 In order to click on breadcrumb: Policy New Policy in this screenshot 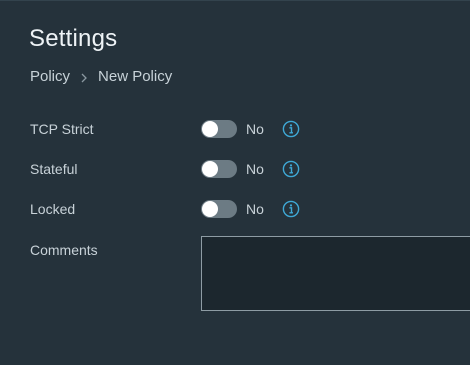, I will do `click(101, 76)`.